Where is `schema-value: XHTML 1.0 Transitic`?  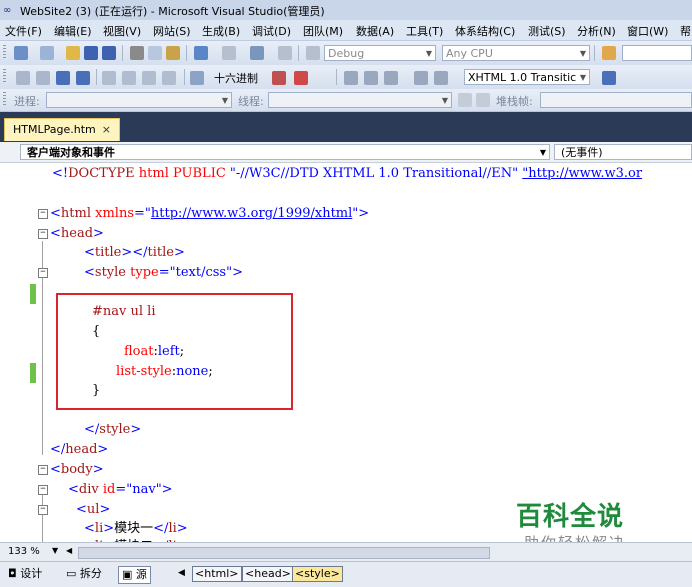 schema-value: XHTML 1.0 Transitic is located at coordinates (522, 77).